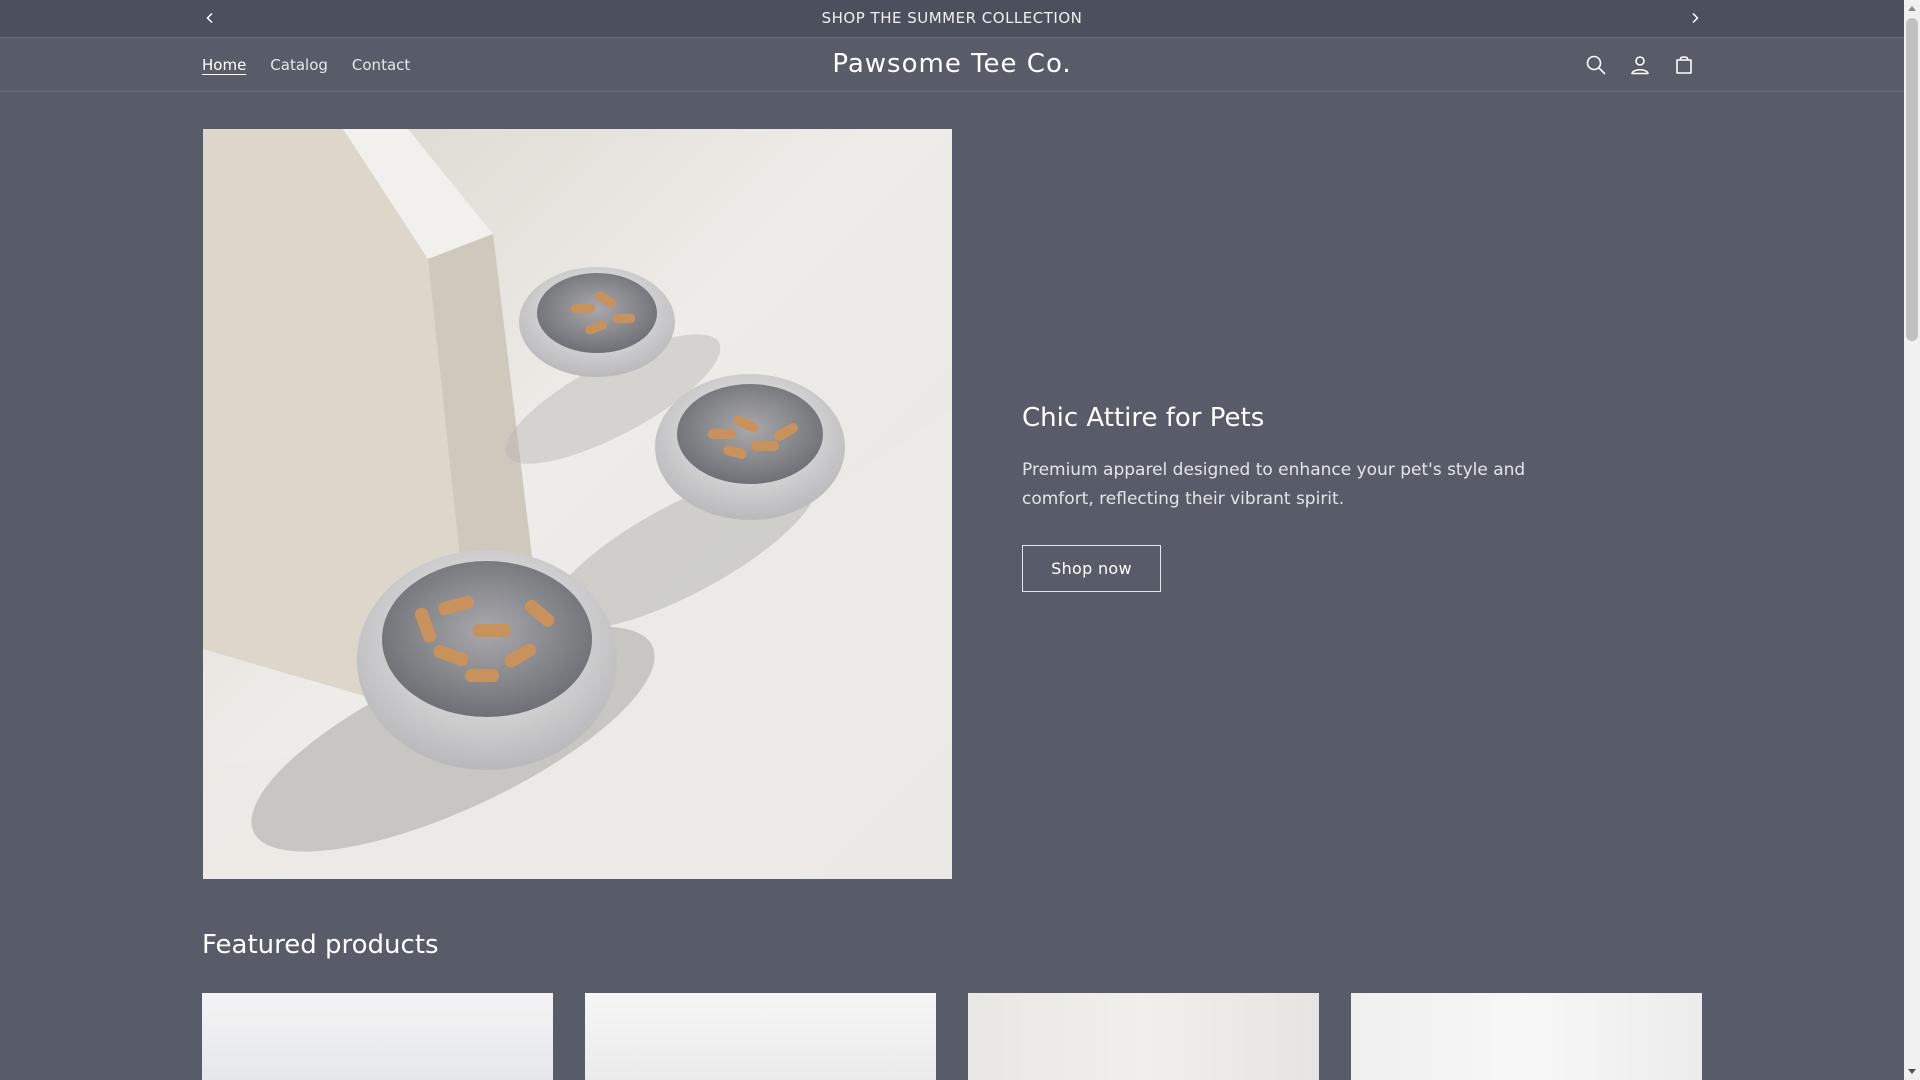 The image size is (1920, 1080). I want to click on account-icon, so click(1640, 65).